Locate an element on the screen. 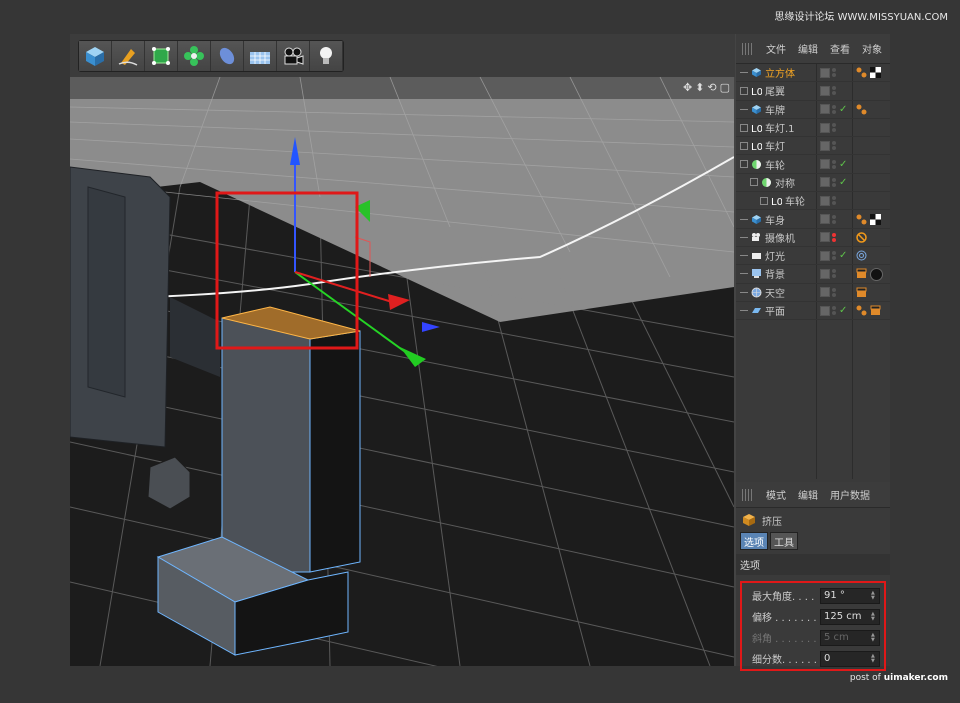  pen-tool-button is located at coordinates (128, 56).